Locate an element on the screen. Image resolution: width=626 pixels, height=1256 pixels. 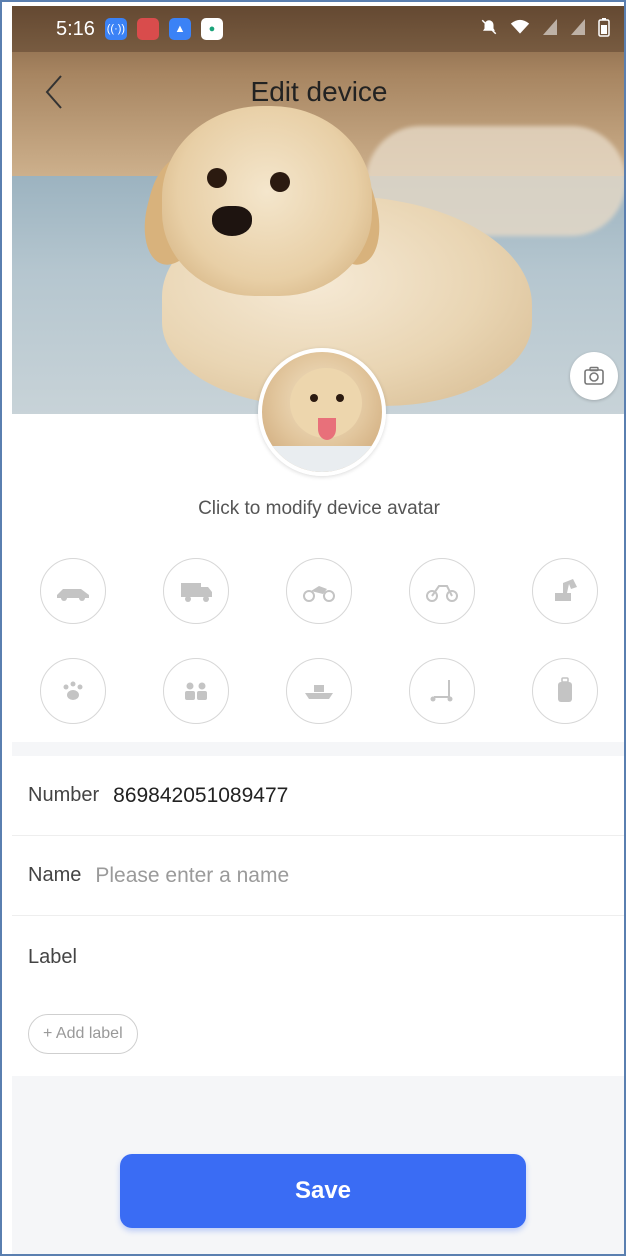
device-type-ship is located at coordinates (318, 691).